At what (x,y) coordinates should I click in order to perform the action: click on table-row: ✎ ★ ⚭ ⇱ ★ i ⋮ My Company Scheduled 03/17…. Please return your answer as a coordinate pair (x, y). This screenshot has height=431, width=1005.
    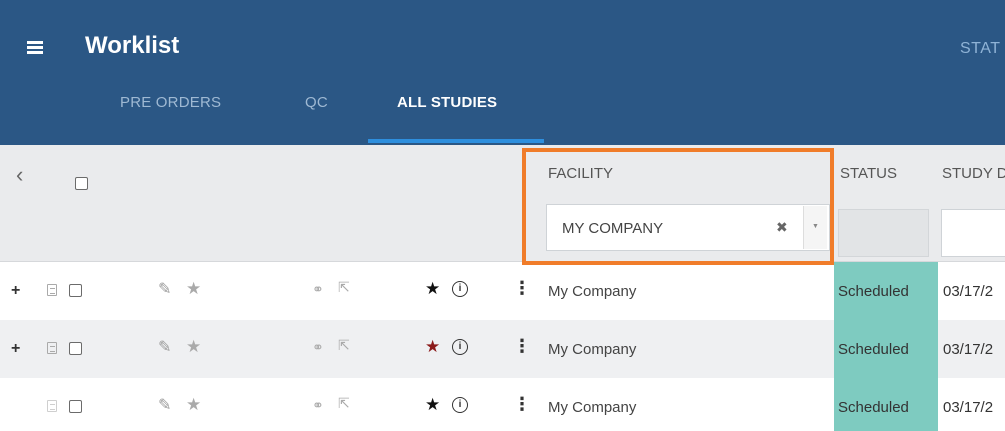
    Looking at the image, I should click on (502, 404).